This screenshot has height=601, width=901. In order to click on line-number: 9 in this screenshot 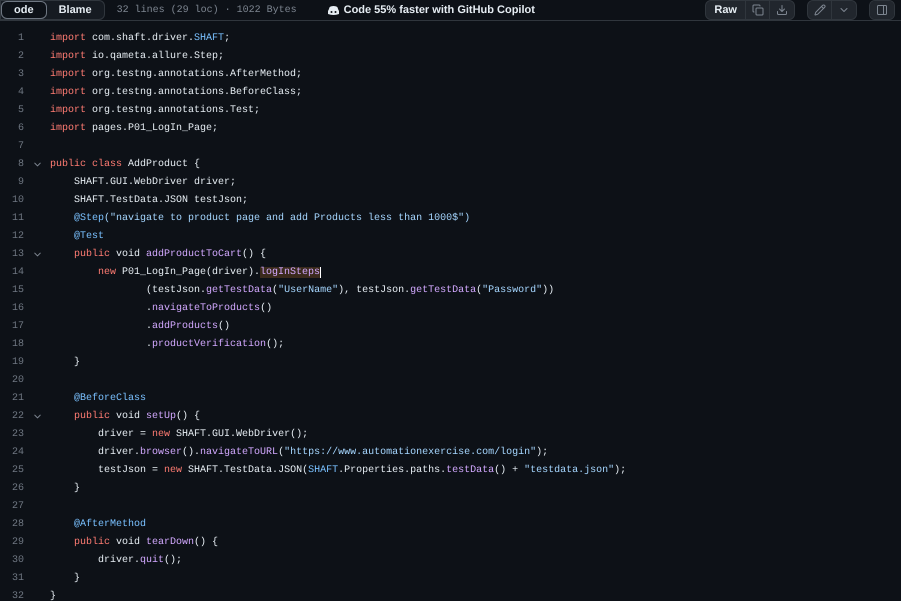, I will do `click(20, 182)`.